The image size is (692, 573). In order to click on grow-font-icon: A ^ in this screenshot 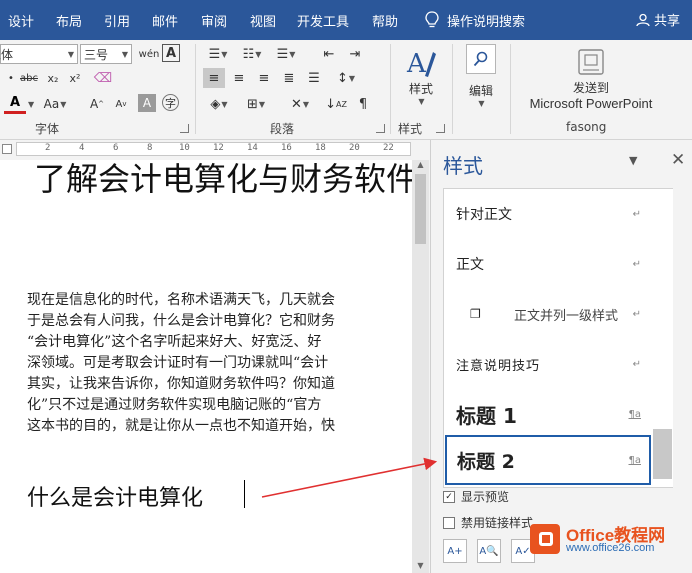, I will do `click(97, 104)`.